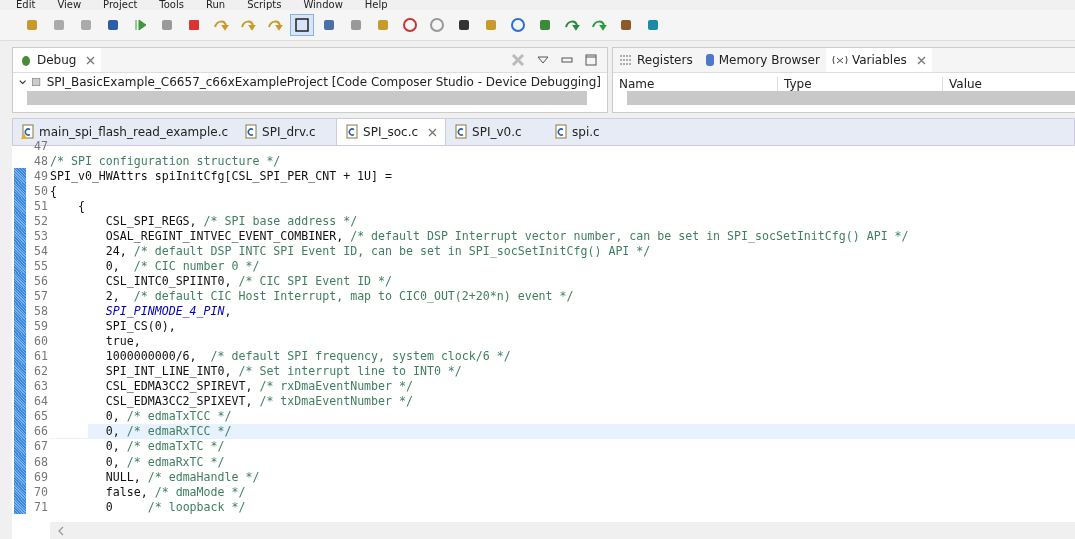 The height and width of the screenshot is (539, 1075). What do you see at coordinates (41, 341) in the screenshot?
I see `line-number: 60` at bounding box center [41, 341].